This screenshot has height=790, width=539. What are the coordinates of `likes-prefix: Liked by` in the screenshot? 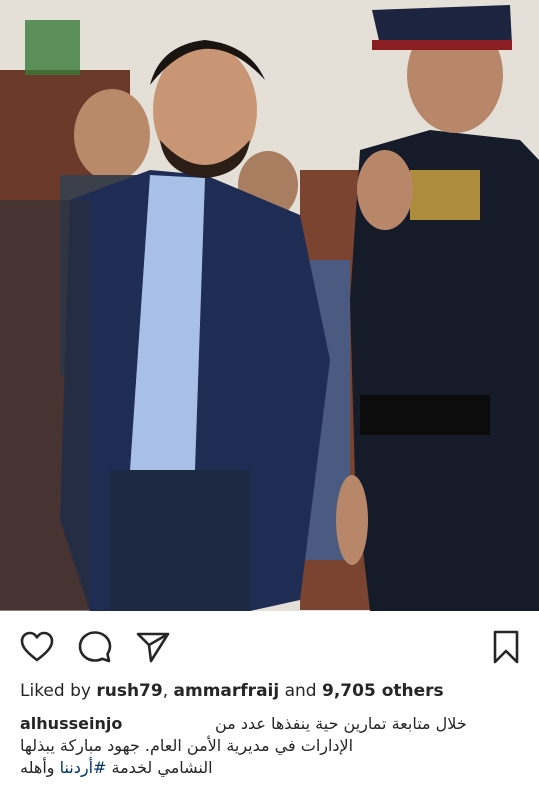 It's located at (58, 691).